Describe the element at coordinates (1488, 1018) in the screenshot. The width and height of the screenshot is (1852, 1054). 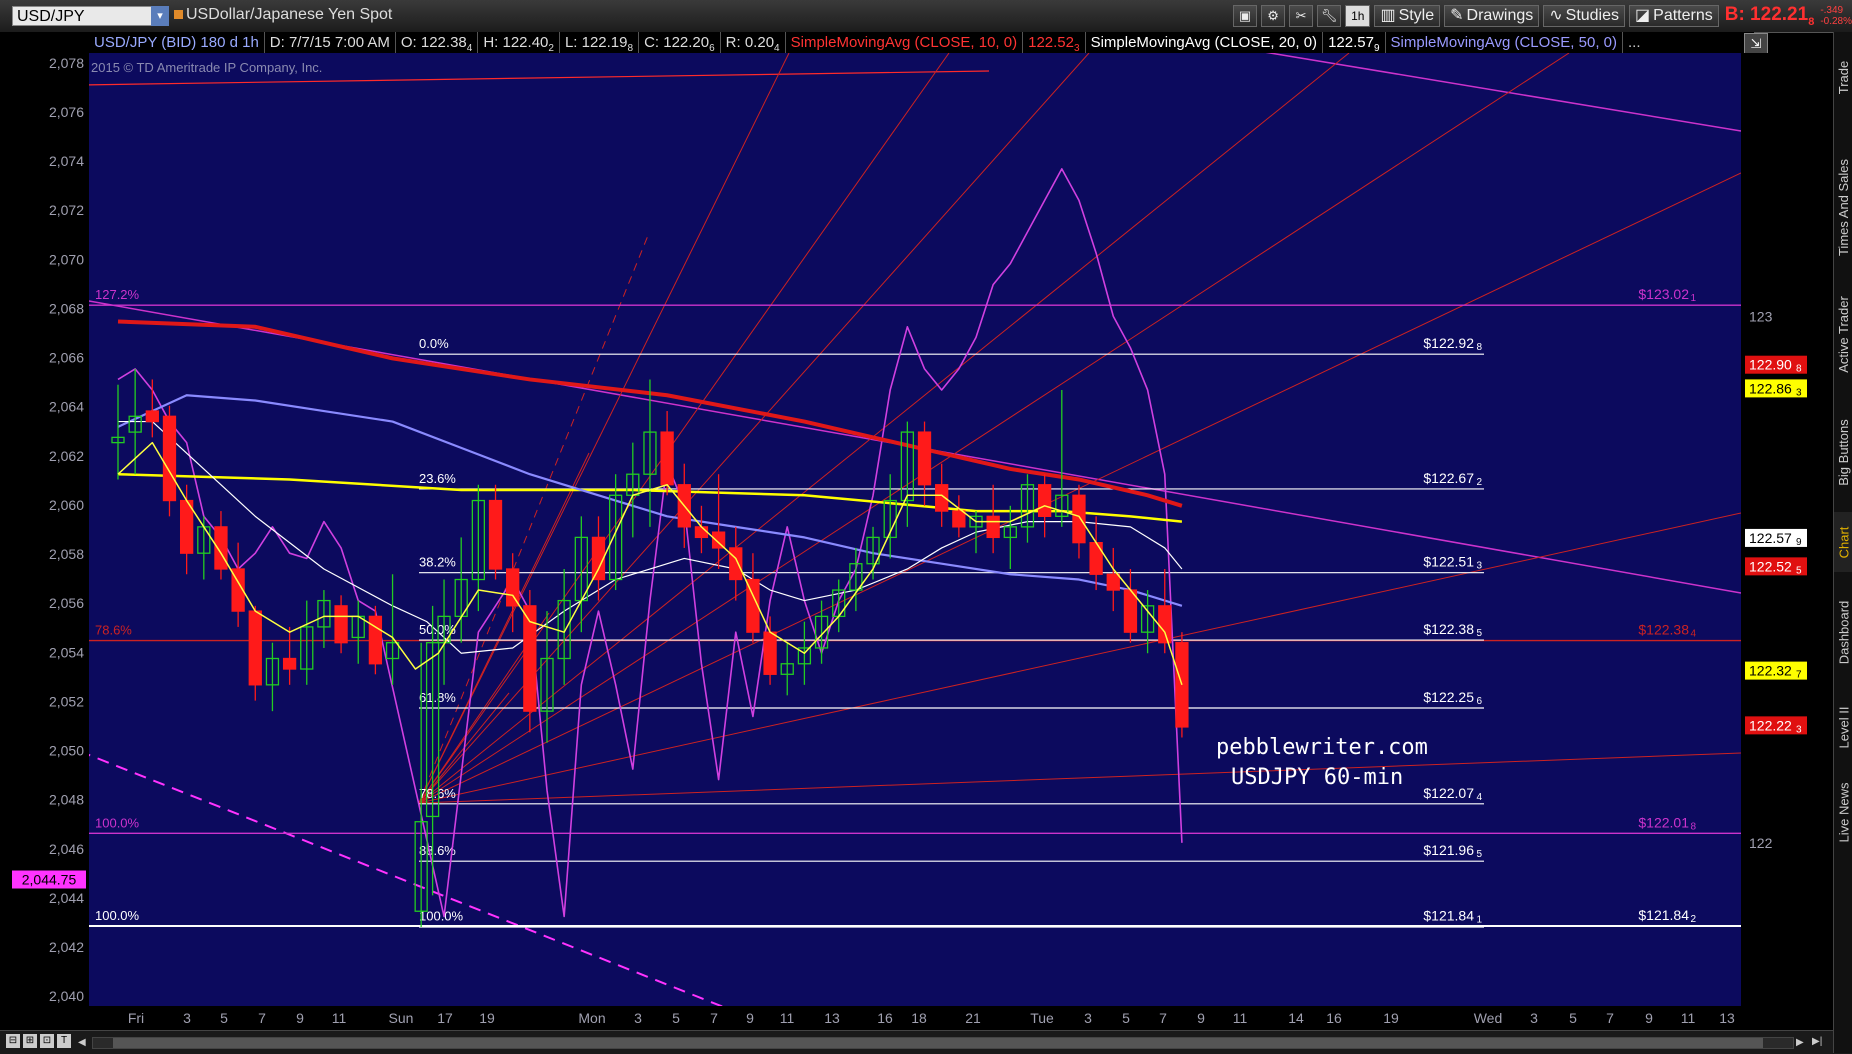
I see `x-axis-tick-label: Wed` at that location.